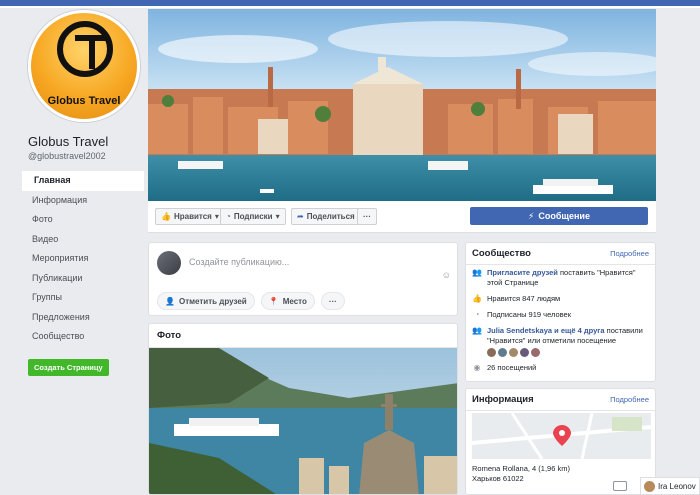 The height and width of the screenshot is (495, 700). Describe the element at coordinates (273, 301) in the screenshot. I see `location-pin-icon: 📍` at that location.